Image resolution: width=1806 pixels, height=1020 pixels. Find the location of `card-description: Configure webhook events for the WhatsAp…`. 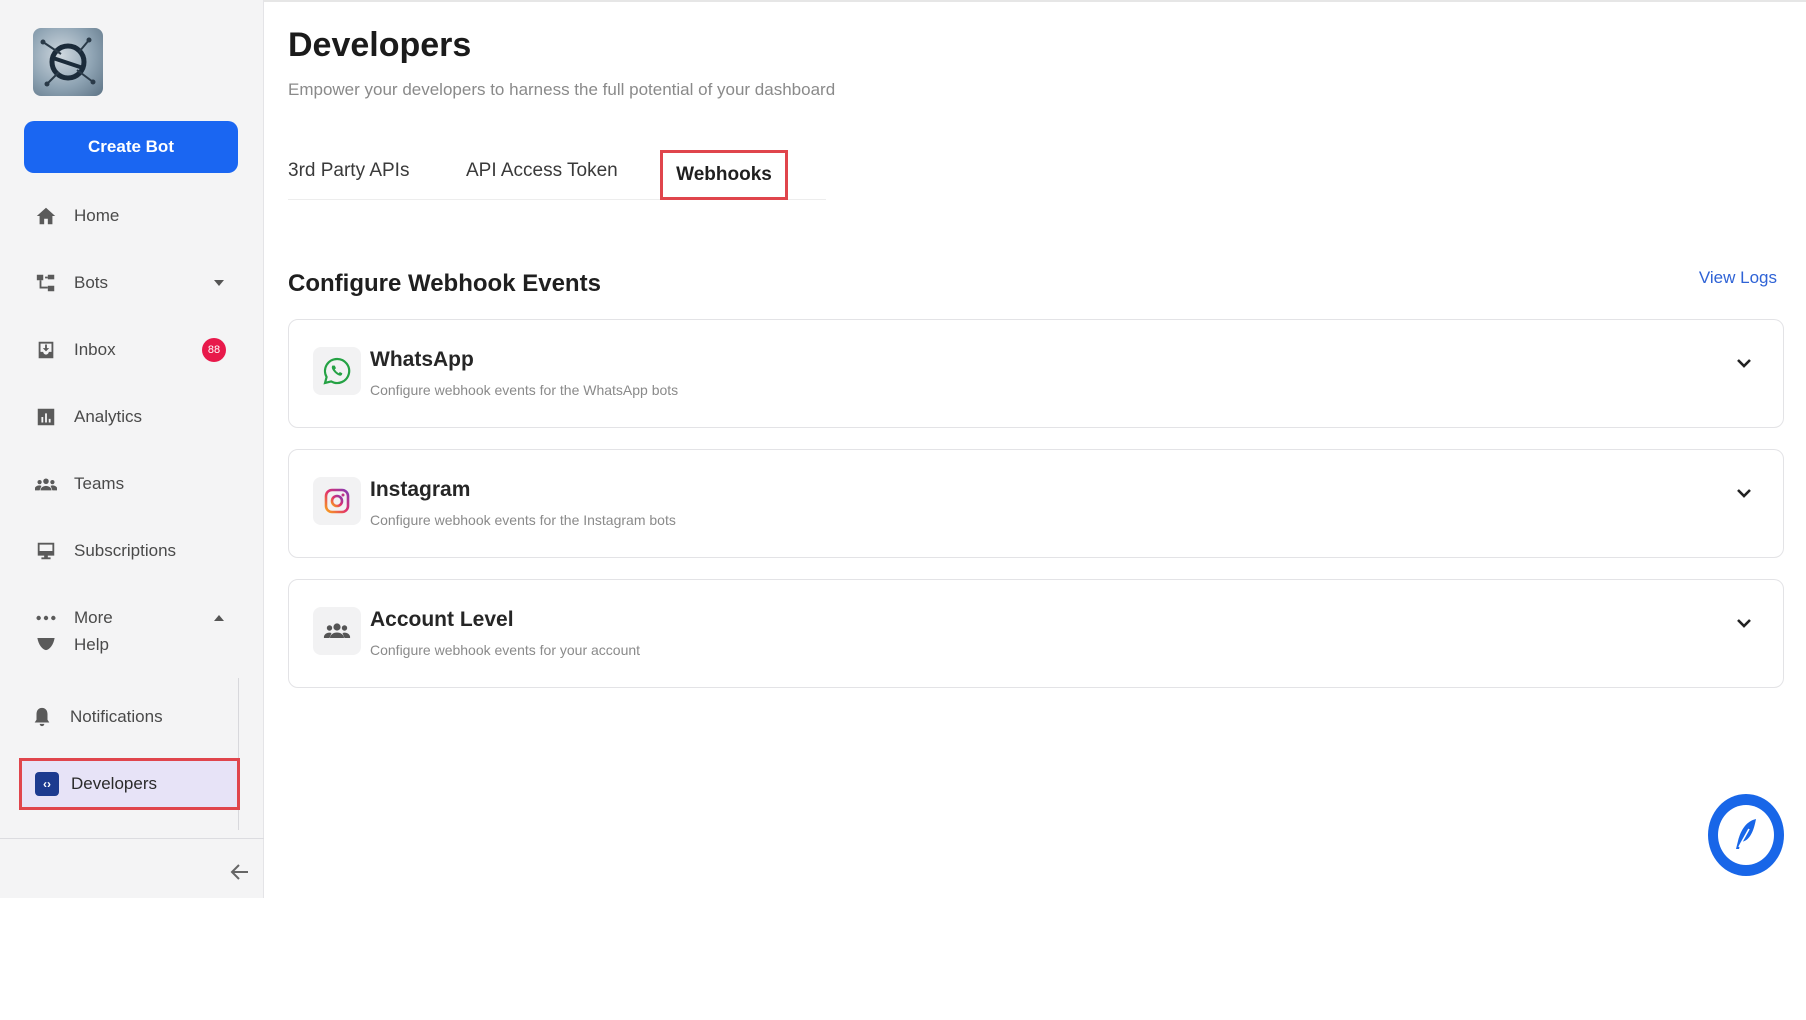

card-description: Configure webhook events for the WhatsAp… is located at coordinates (524, 390).